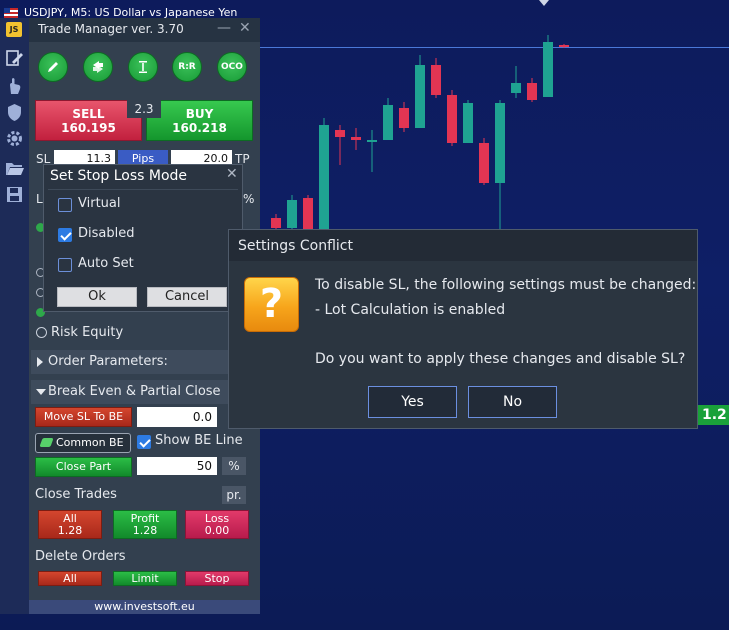 The image size is (729, 630). I want to click on move-sl-offset-input: 0.0, so click(177, 417).